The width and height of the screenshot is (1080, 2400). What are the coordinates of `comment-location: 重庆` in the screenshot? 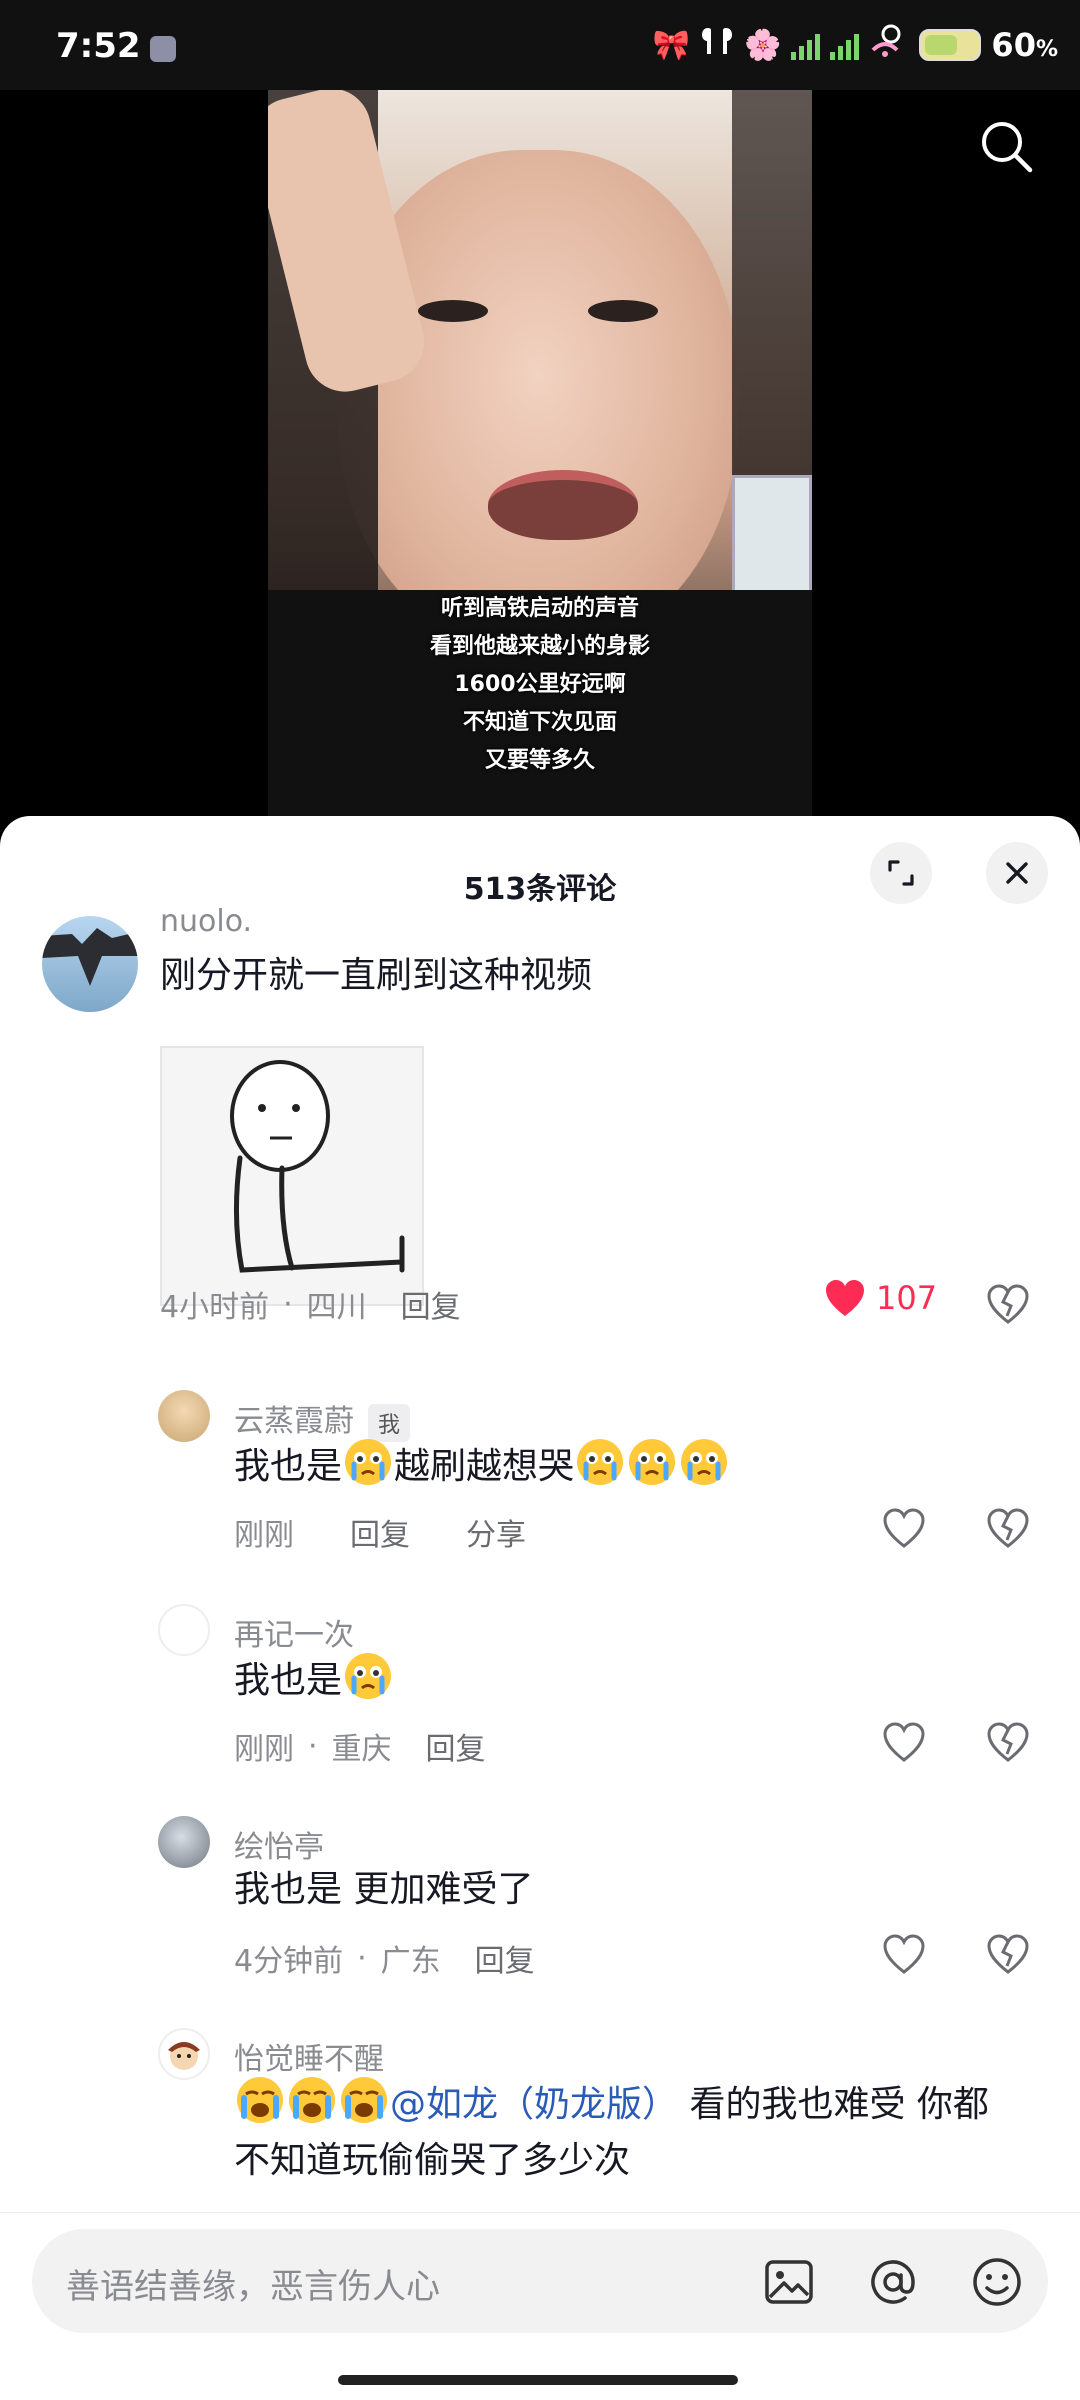 It's located at (361, 1749).